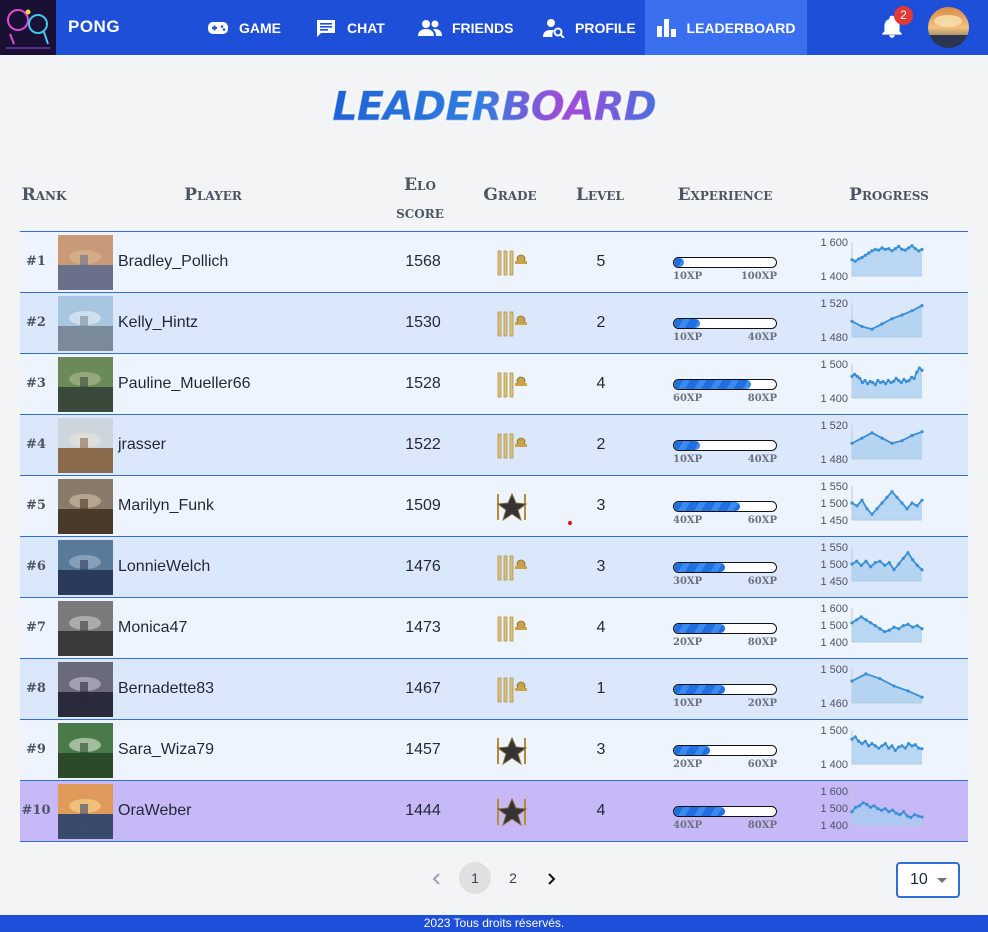 Image resolution: width=988 pixels, height=932 pixels. I want to click on elo-score: 1467, so click(423, 688).